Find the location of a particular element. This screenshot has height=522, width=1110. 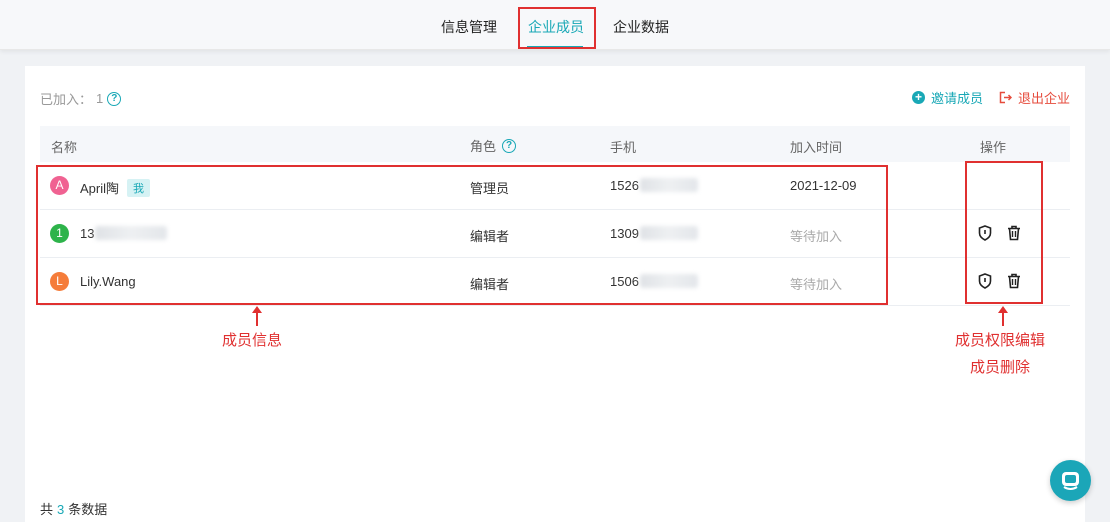

customer-support-button is located at coordinates (1070, 480).